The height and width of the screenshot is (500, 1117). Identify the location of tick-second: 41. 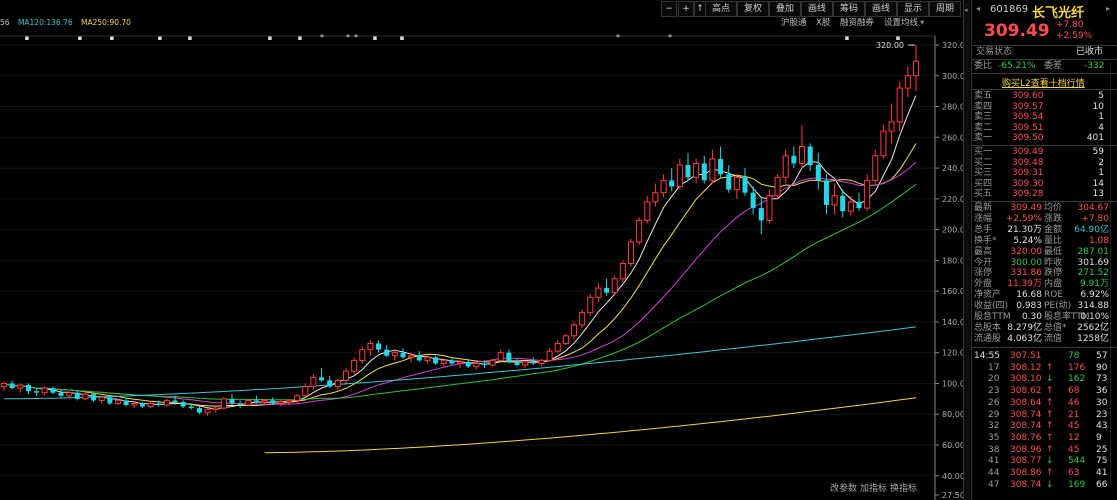
(994, 461).